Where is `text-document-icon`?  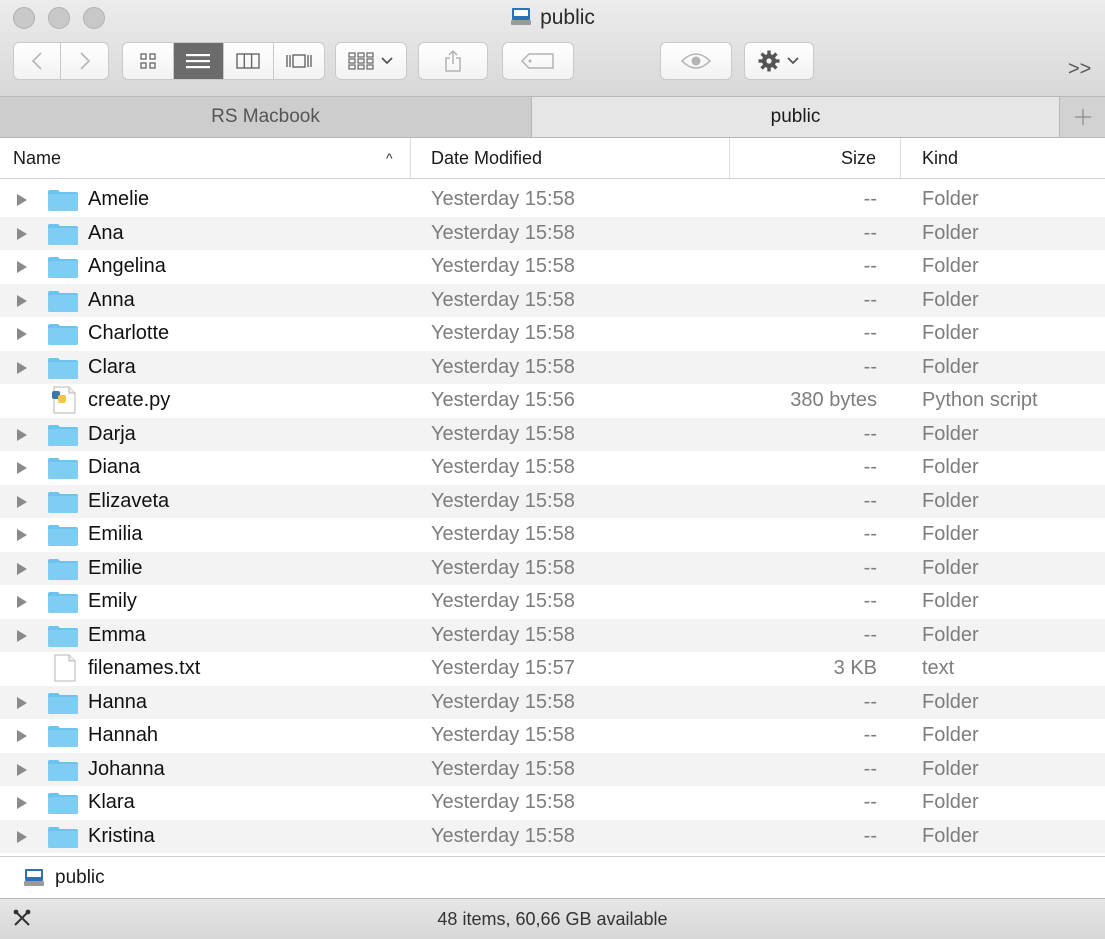 text-document-icon is located at coordinates (63, 669).